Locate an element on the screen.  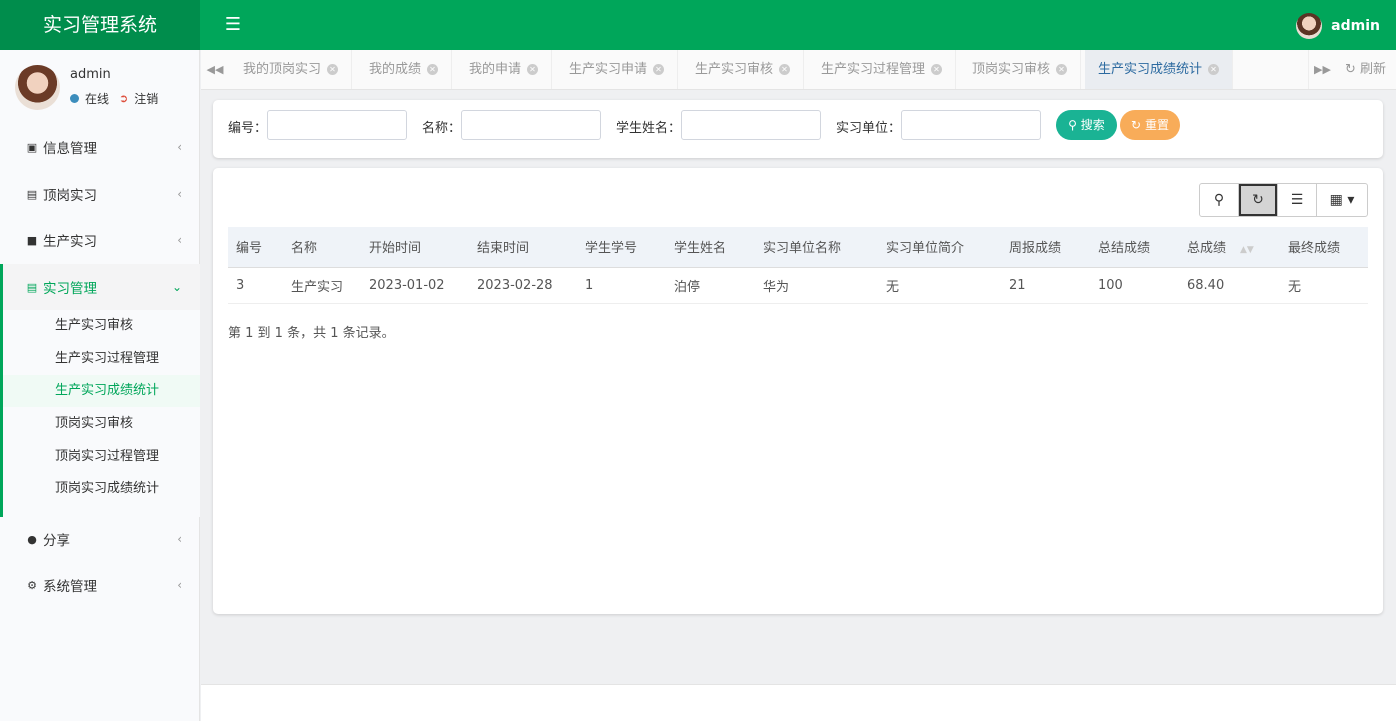
sidebar-item-label: 实习管理 is located at coordinates (70, 289).